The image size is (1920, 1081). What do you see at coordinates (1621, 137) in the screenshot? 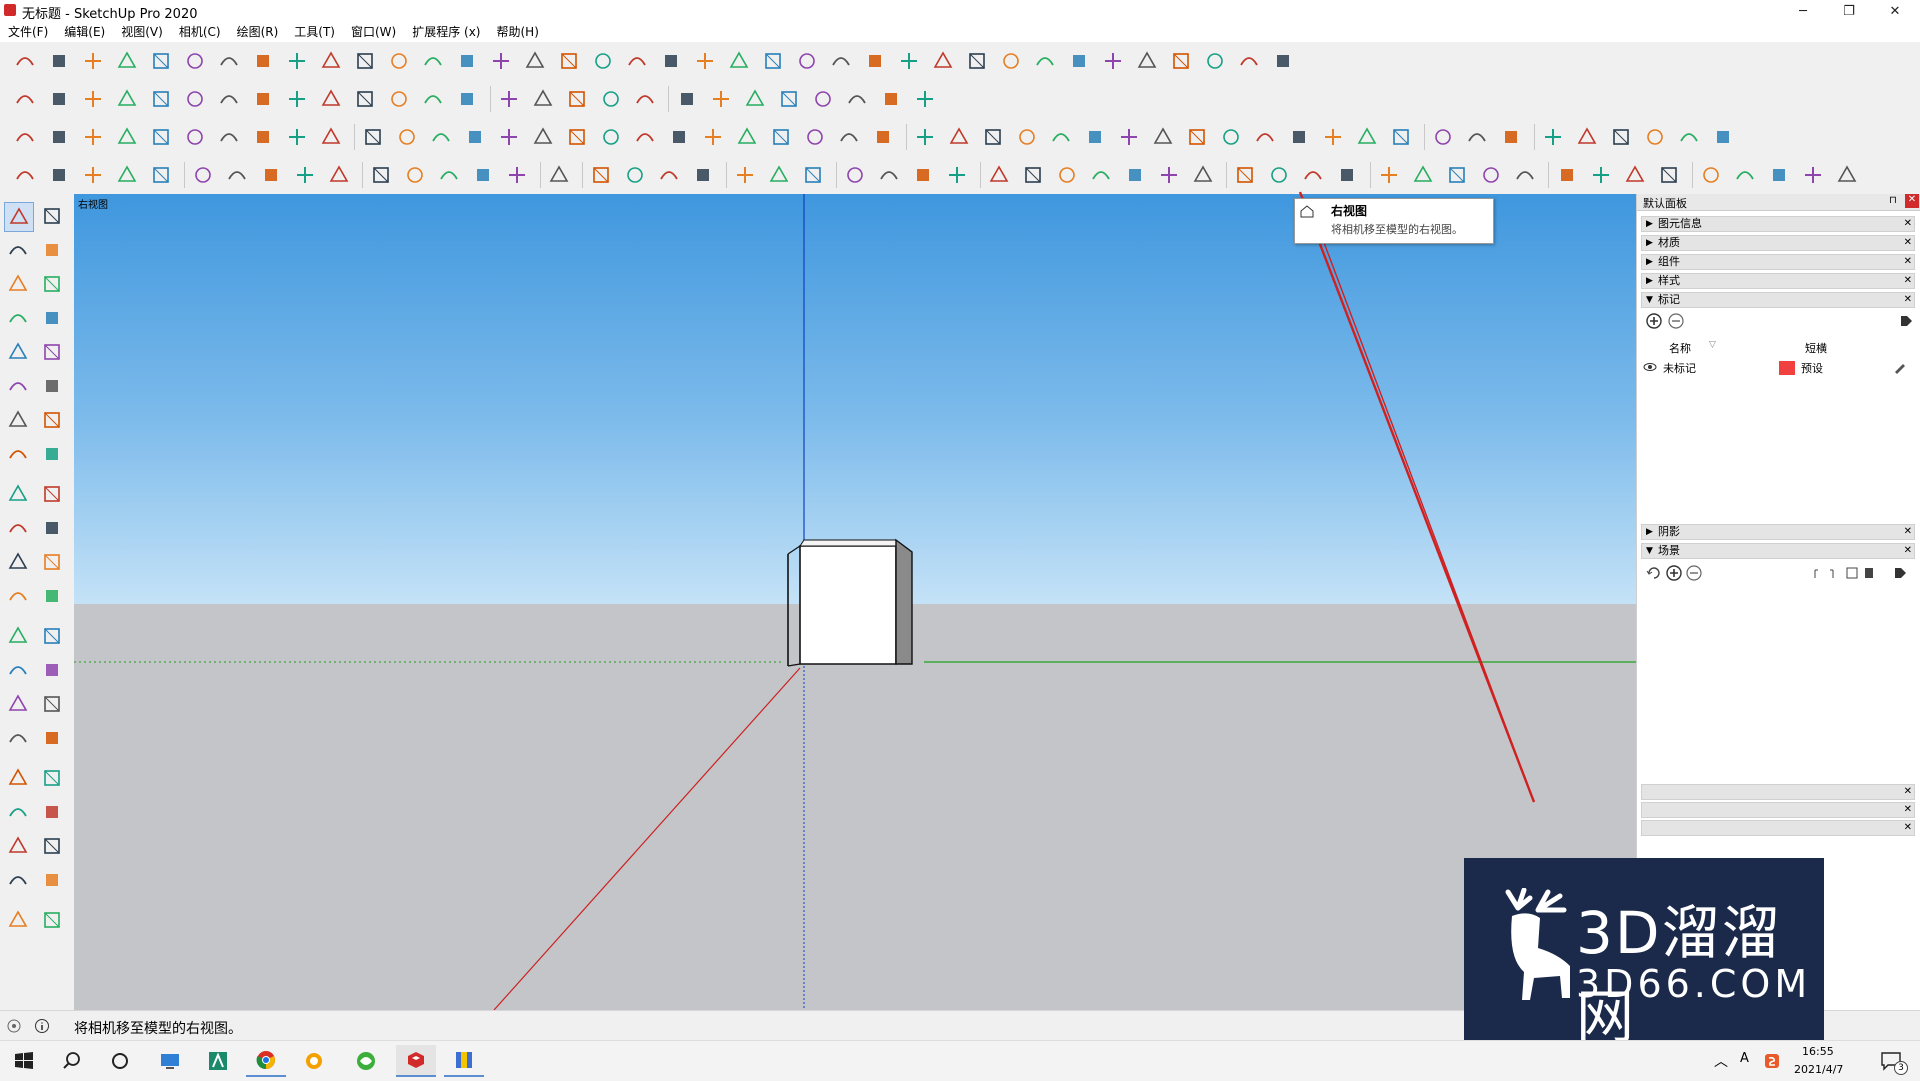
I see `tb3-tool-47-button` at bounding box center [1621, 137].